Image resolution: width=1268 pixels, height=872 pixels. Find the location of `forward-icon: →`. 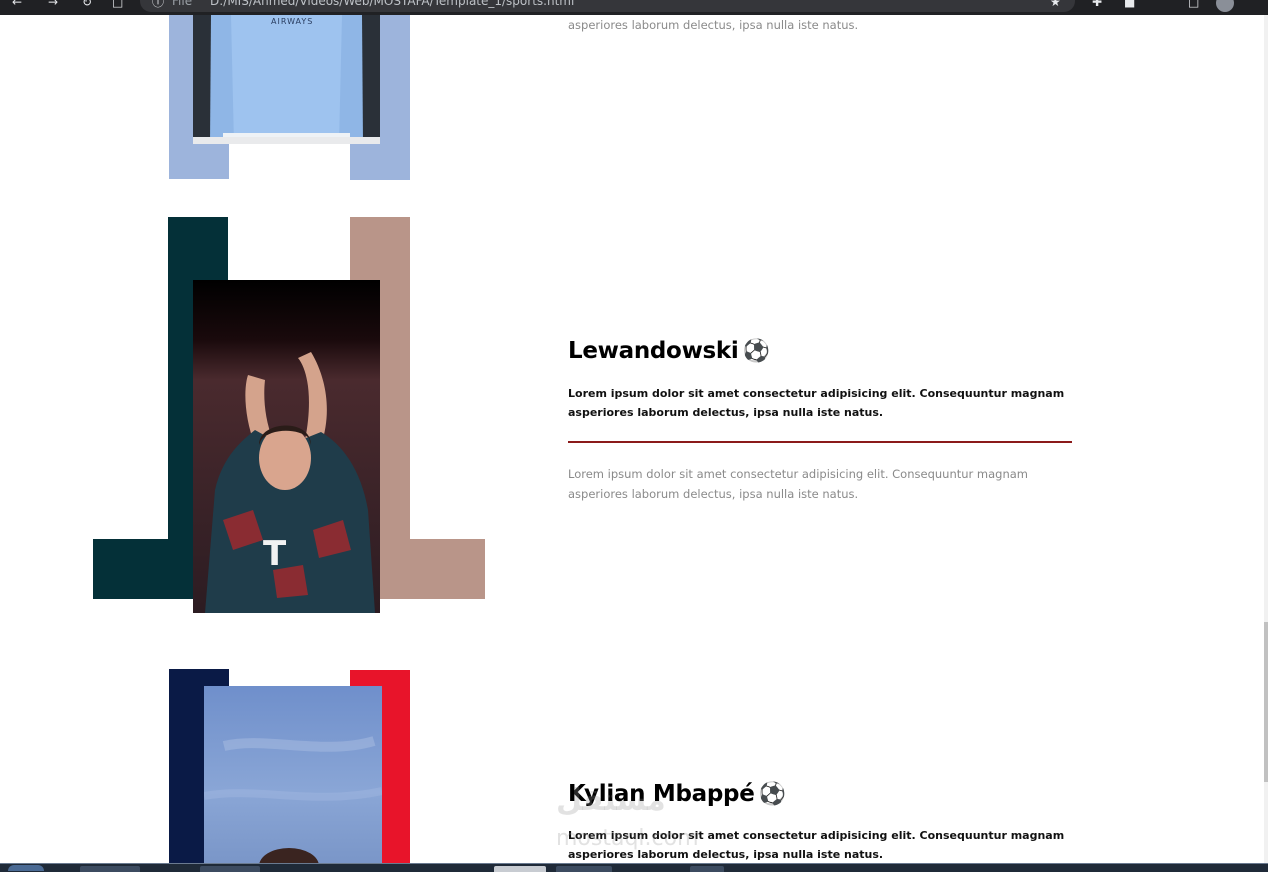

forward-icon: → is located at coordinates (53, 4).